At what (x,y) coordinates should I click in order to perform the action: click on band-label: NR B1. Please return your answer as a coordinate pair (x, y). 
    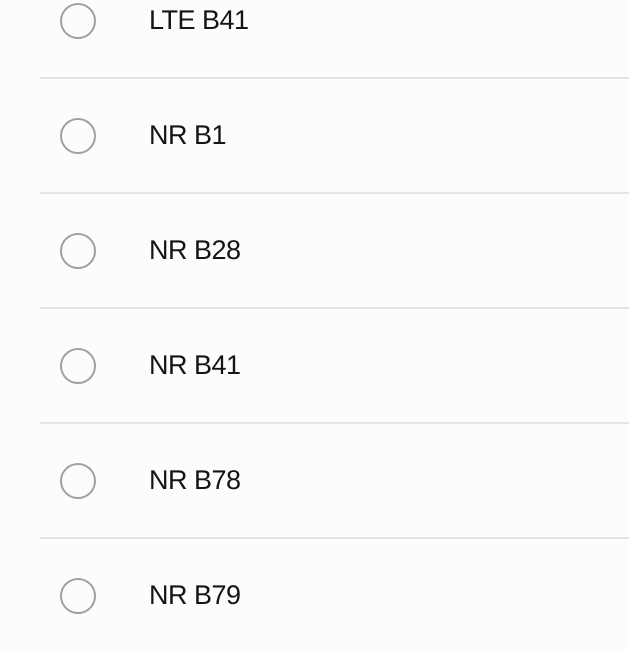
    Looking at the image, I should click on (187, 135).